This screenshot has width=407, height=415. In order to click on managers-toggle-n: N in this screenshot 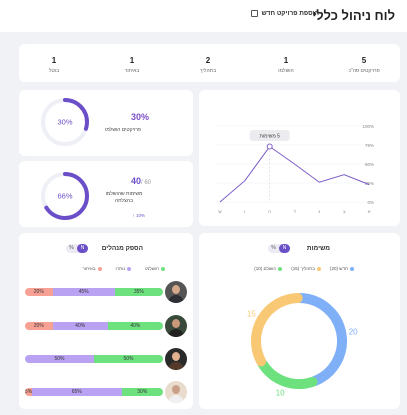, I will do `click(82, 248)`.